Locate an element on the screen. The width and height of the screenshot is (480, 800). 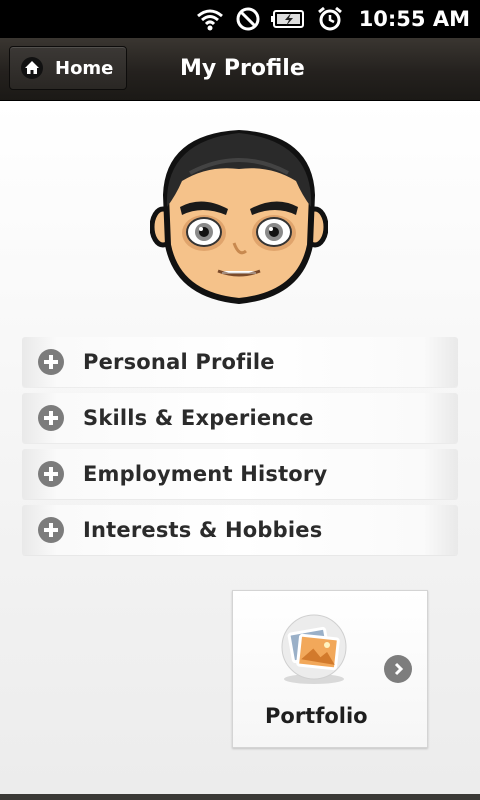
menu-item-label: Personal Profile is located at coordinates (179, 362).